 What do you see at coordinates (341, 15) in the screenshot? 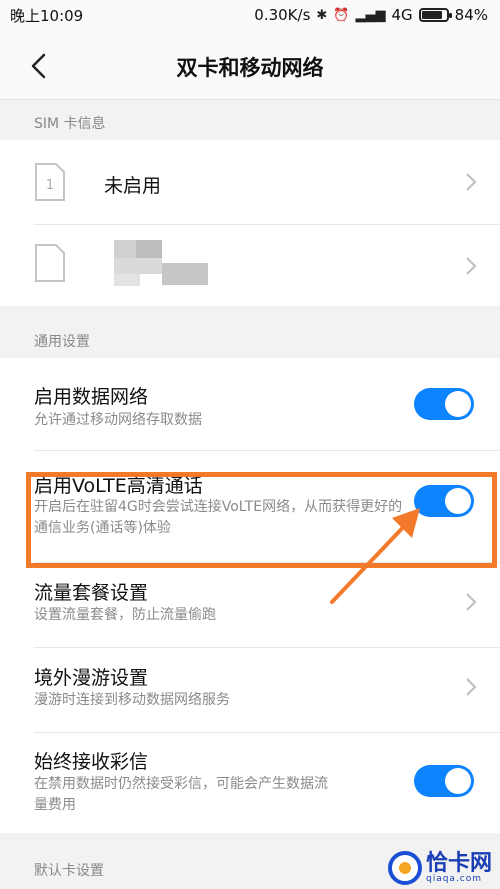
I see `alarm-off-icon: ⏰` at bounding box center [341, 15].